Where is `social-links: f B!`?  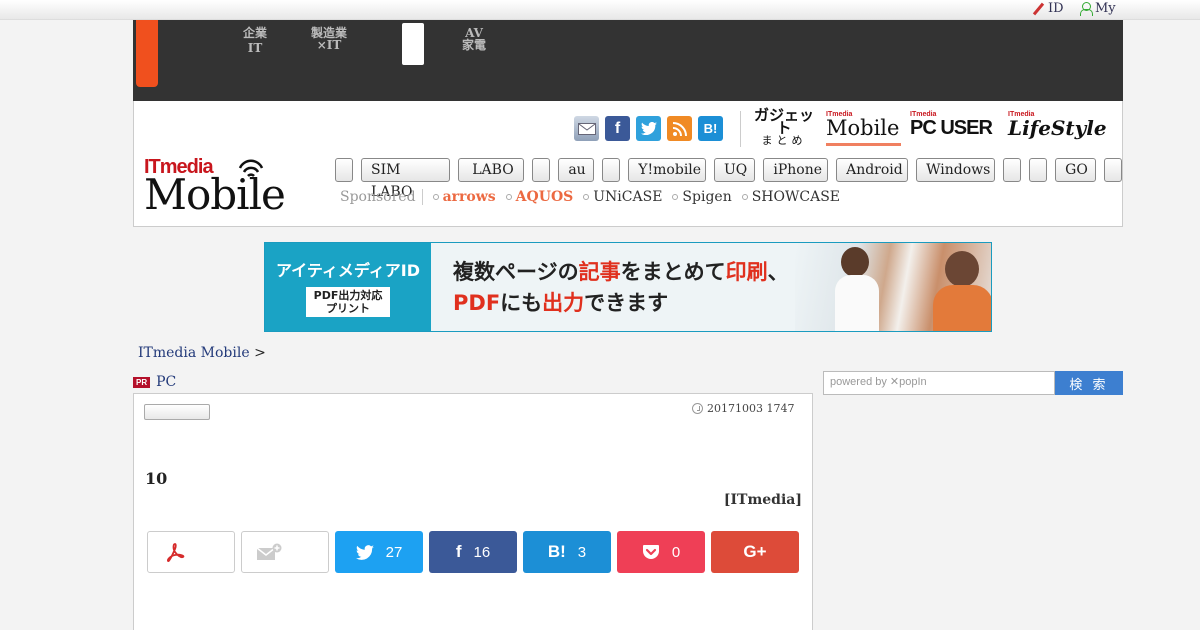 social-links: f B! is located at coordinates (648, 128).